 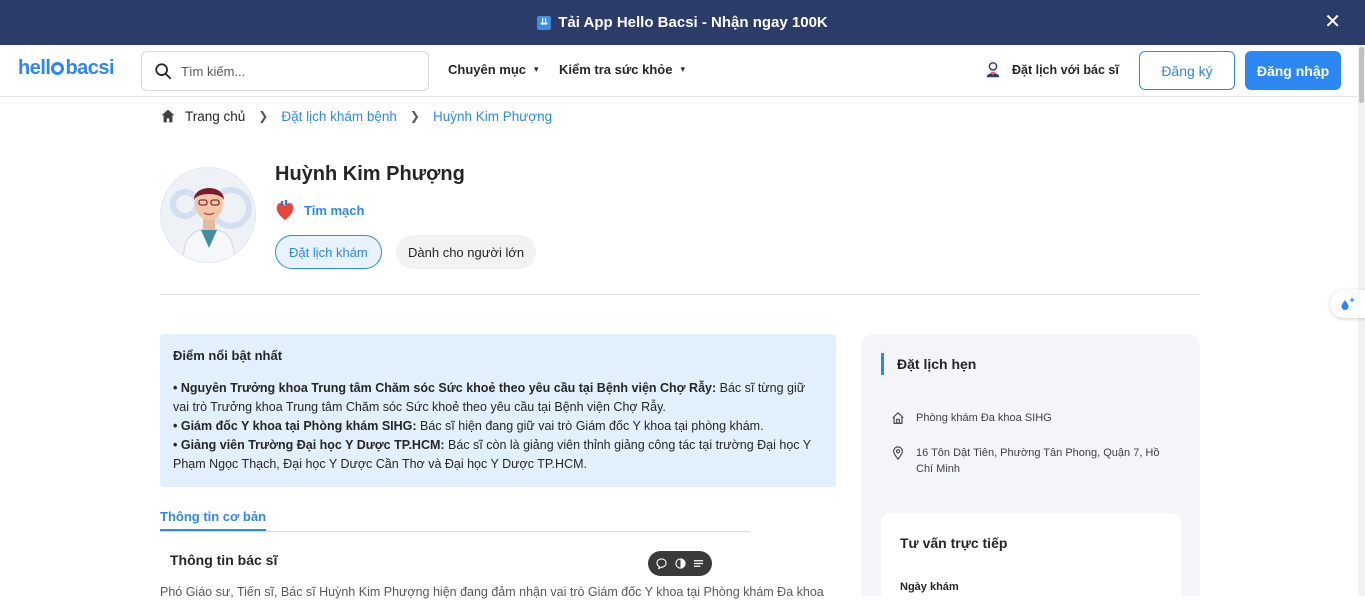 What do you see at coordinates (954, 543) in the screenshot?
I see `consult-title: Tư vấn trực tiếp` at bounding box center [954, 543].